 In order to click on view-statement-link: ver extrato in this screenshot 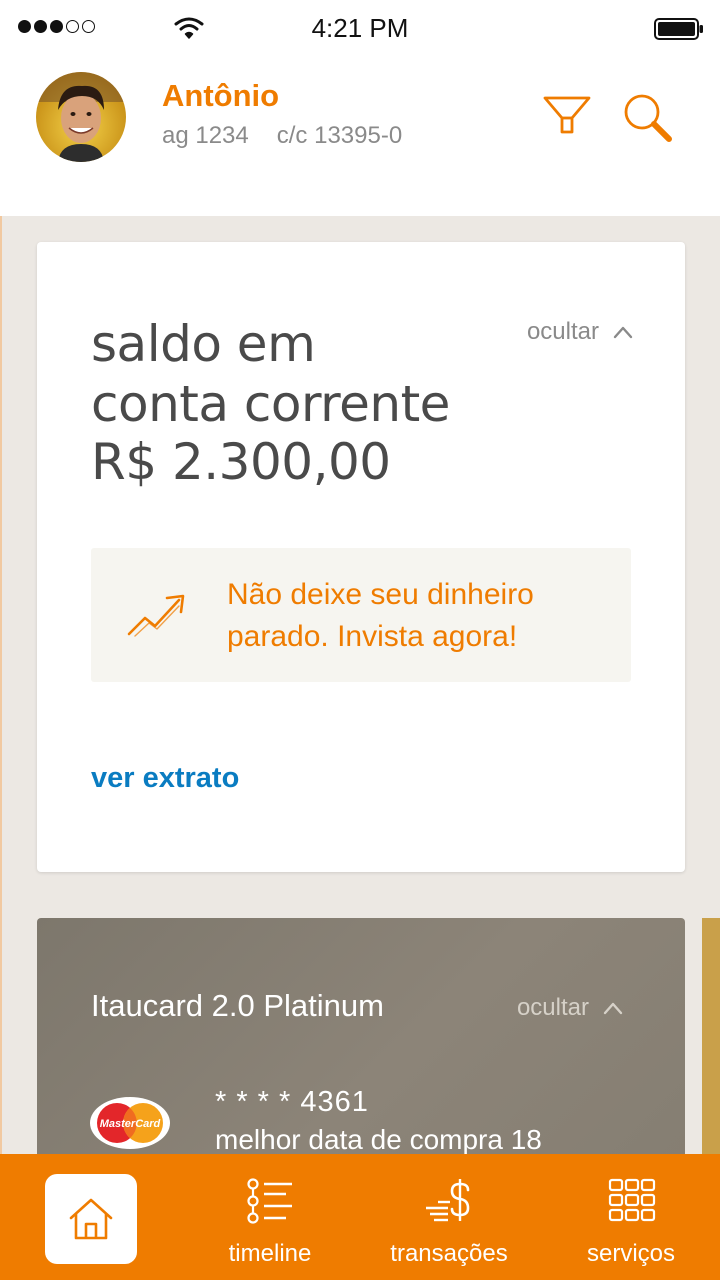, I will do `click(165, 778)`.